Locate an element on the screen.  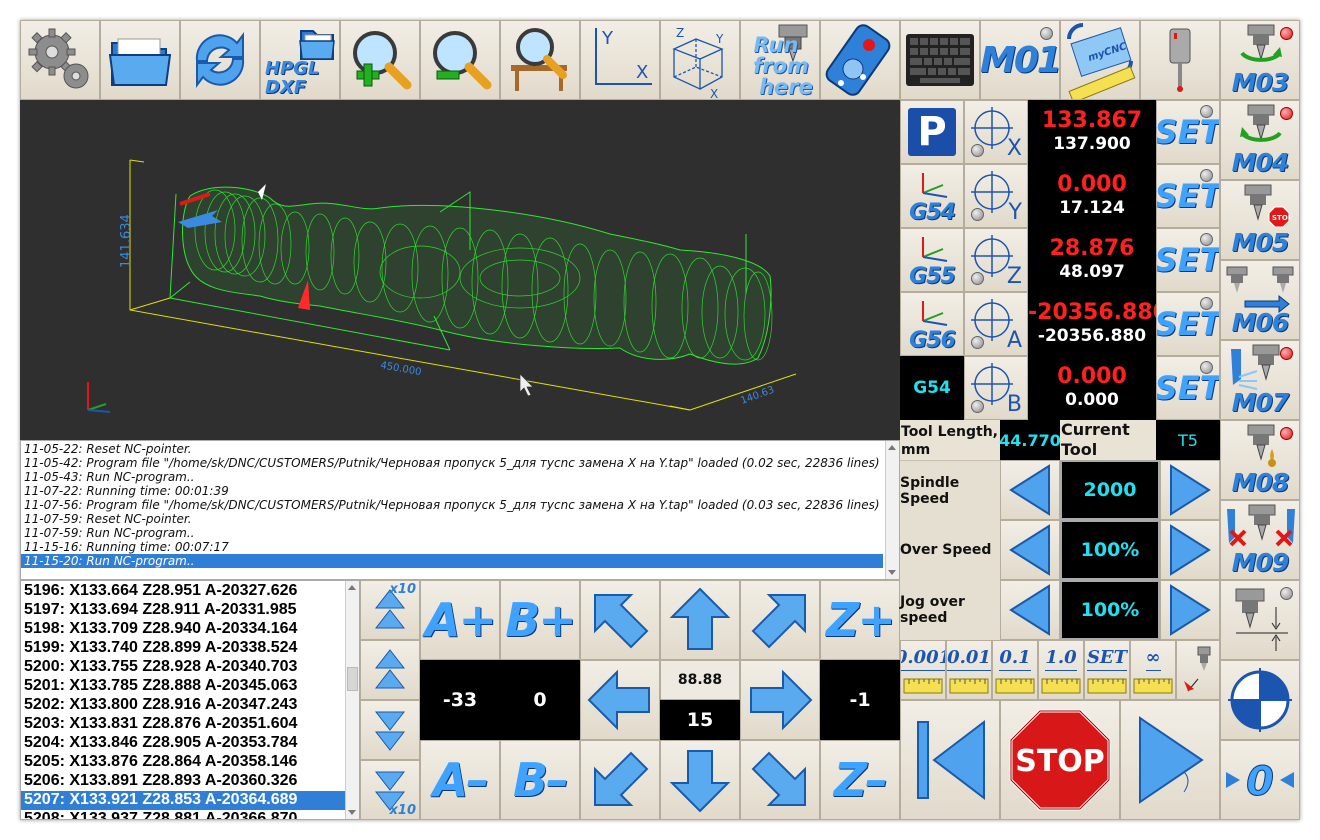
zoom-table-button is located at coordinates (540, 60).